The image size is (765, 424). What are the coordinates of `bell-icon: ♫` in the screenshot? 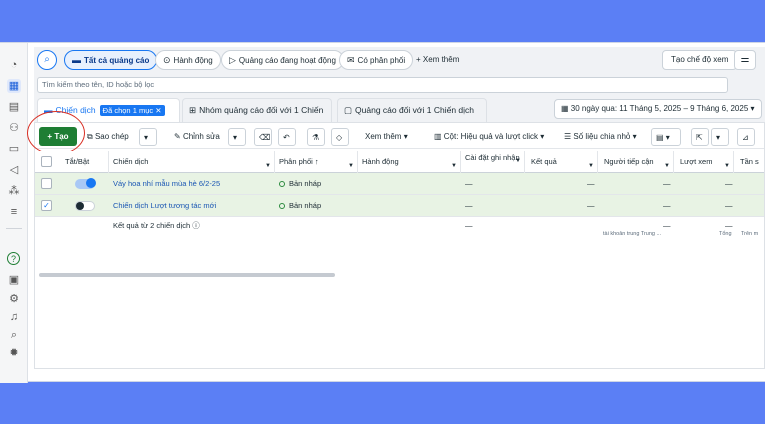 It's located at (14, 317).